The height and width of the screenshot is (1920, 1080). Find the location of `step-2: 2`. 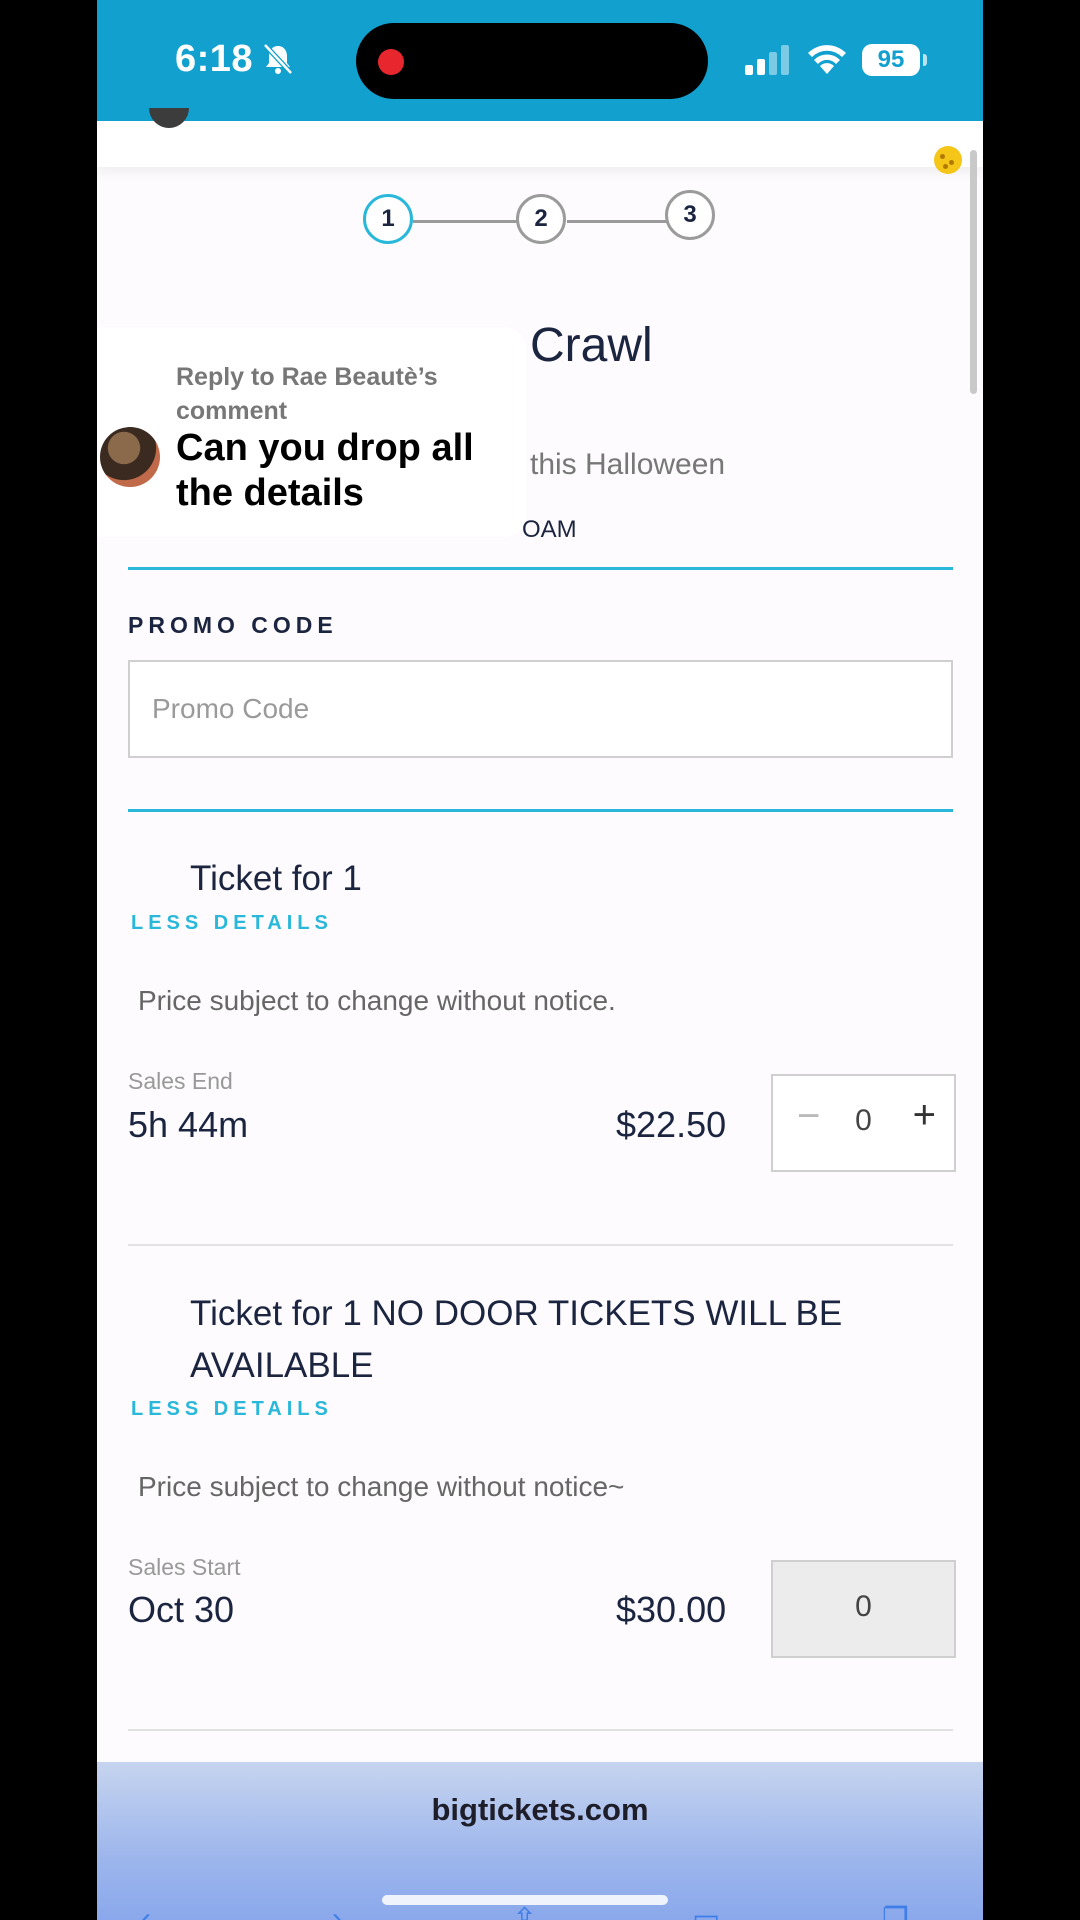

step-2: 2 is located at coordinates (541, 219).